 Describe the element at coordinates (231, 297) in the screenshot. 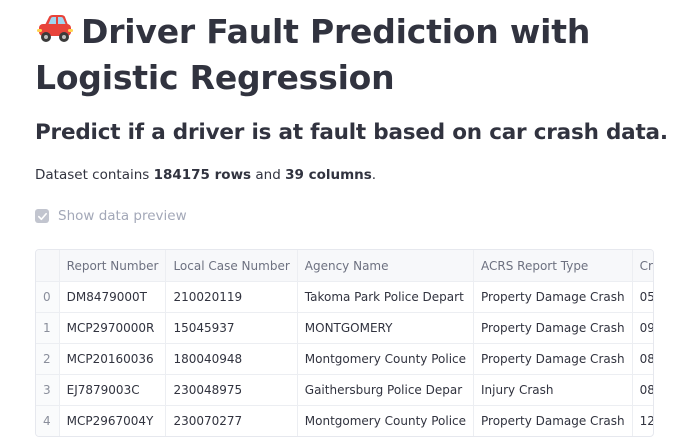

I see `table-cell: 210020119` at that location.